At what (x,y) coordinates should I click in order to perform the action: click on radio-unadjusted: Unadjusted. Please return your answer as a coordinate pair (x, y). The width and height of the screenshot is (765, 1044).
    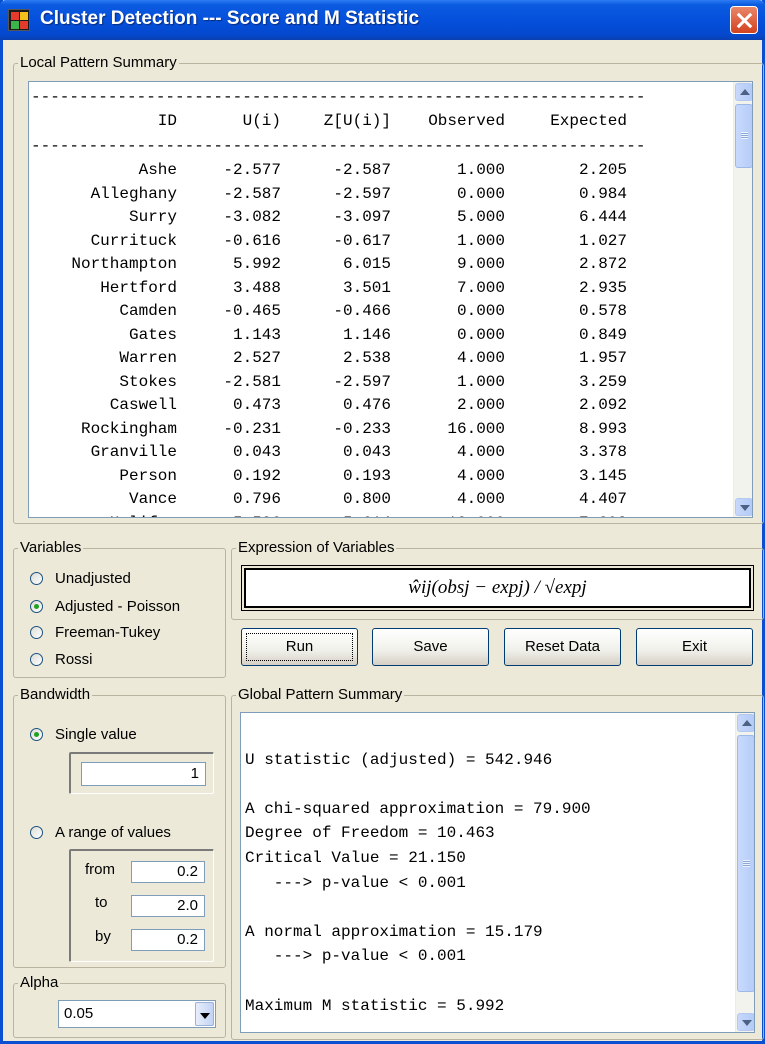
    Looking at the image, I should click on (80, 578).